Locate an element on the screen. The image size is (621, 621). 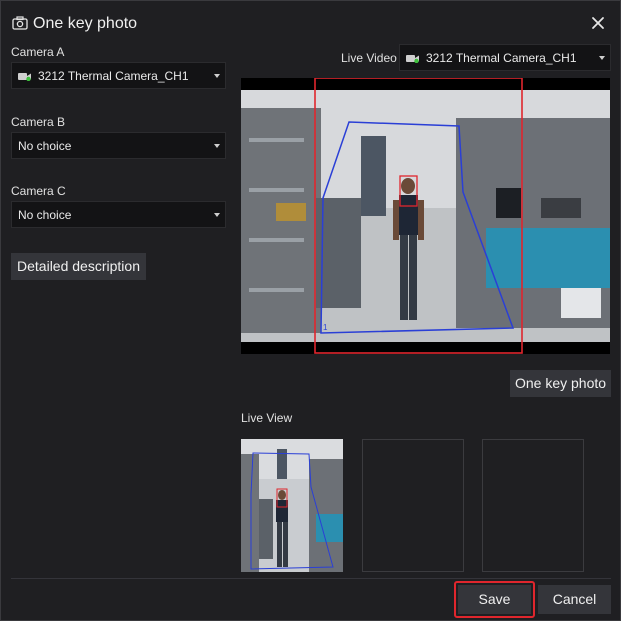
camera-b-value: No choice is located at coordinates (45, 146).